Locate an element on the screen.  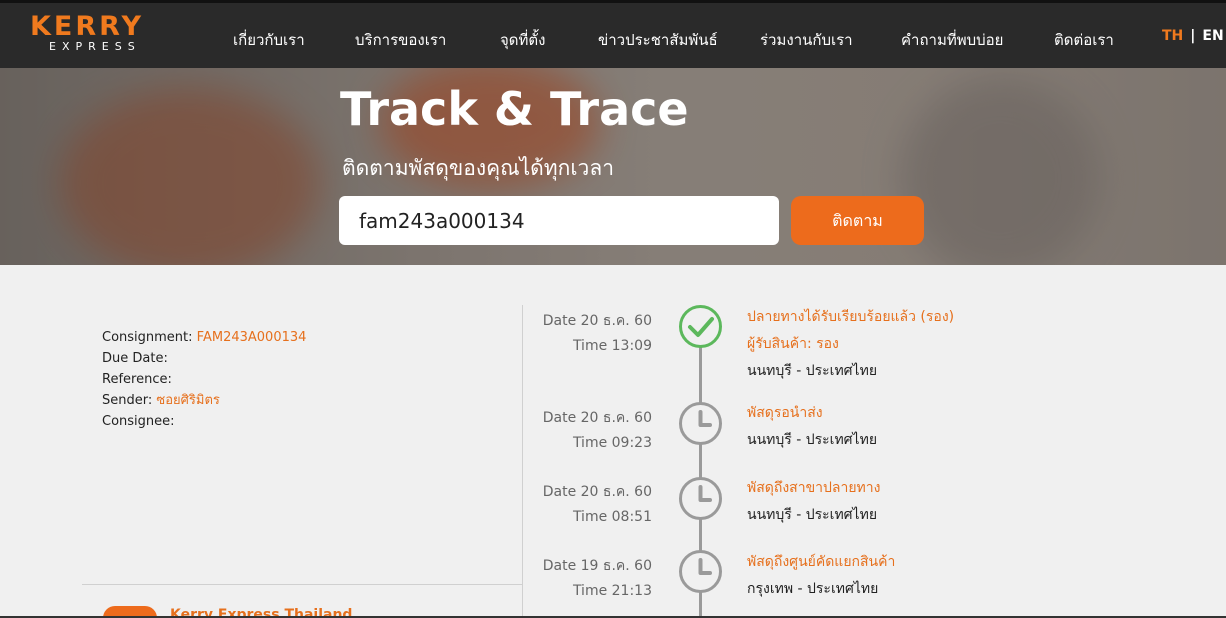
lang-en-link: EN is located at coordinates (1212, 36).